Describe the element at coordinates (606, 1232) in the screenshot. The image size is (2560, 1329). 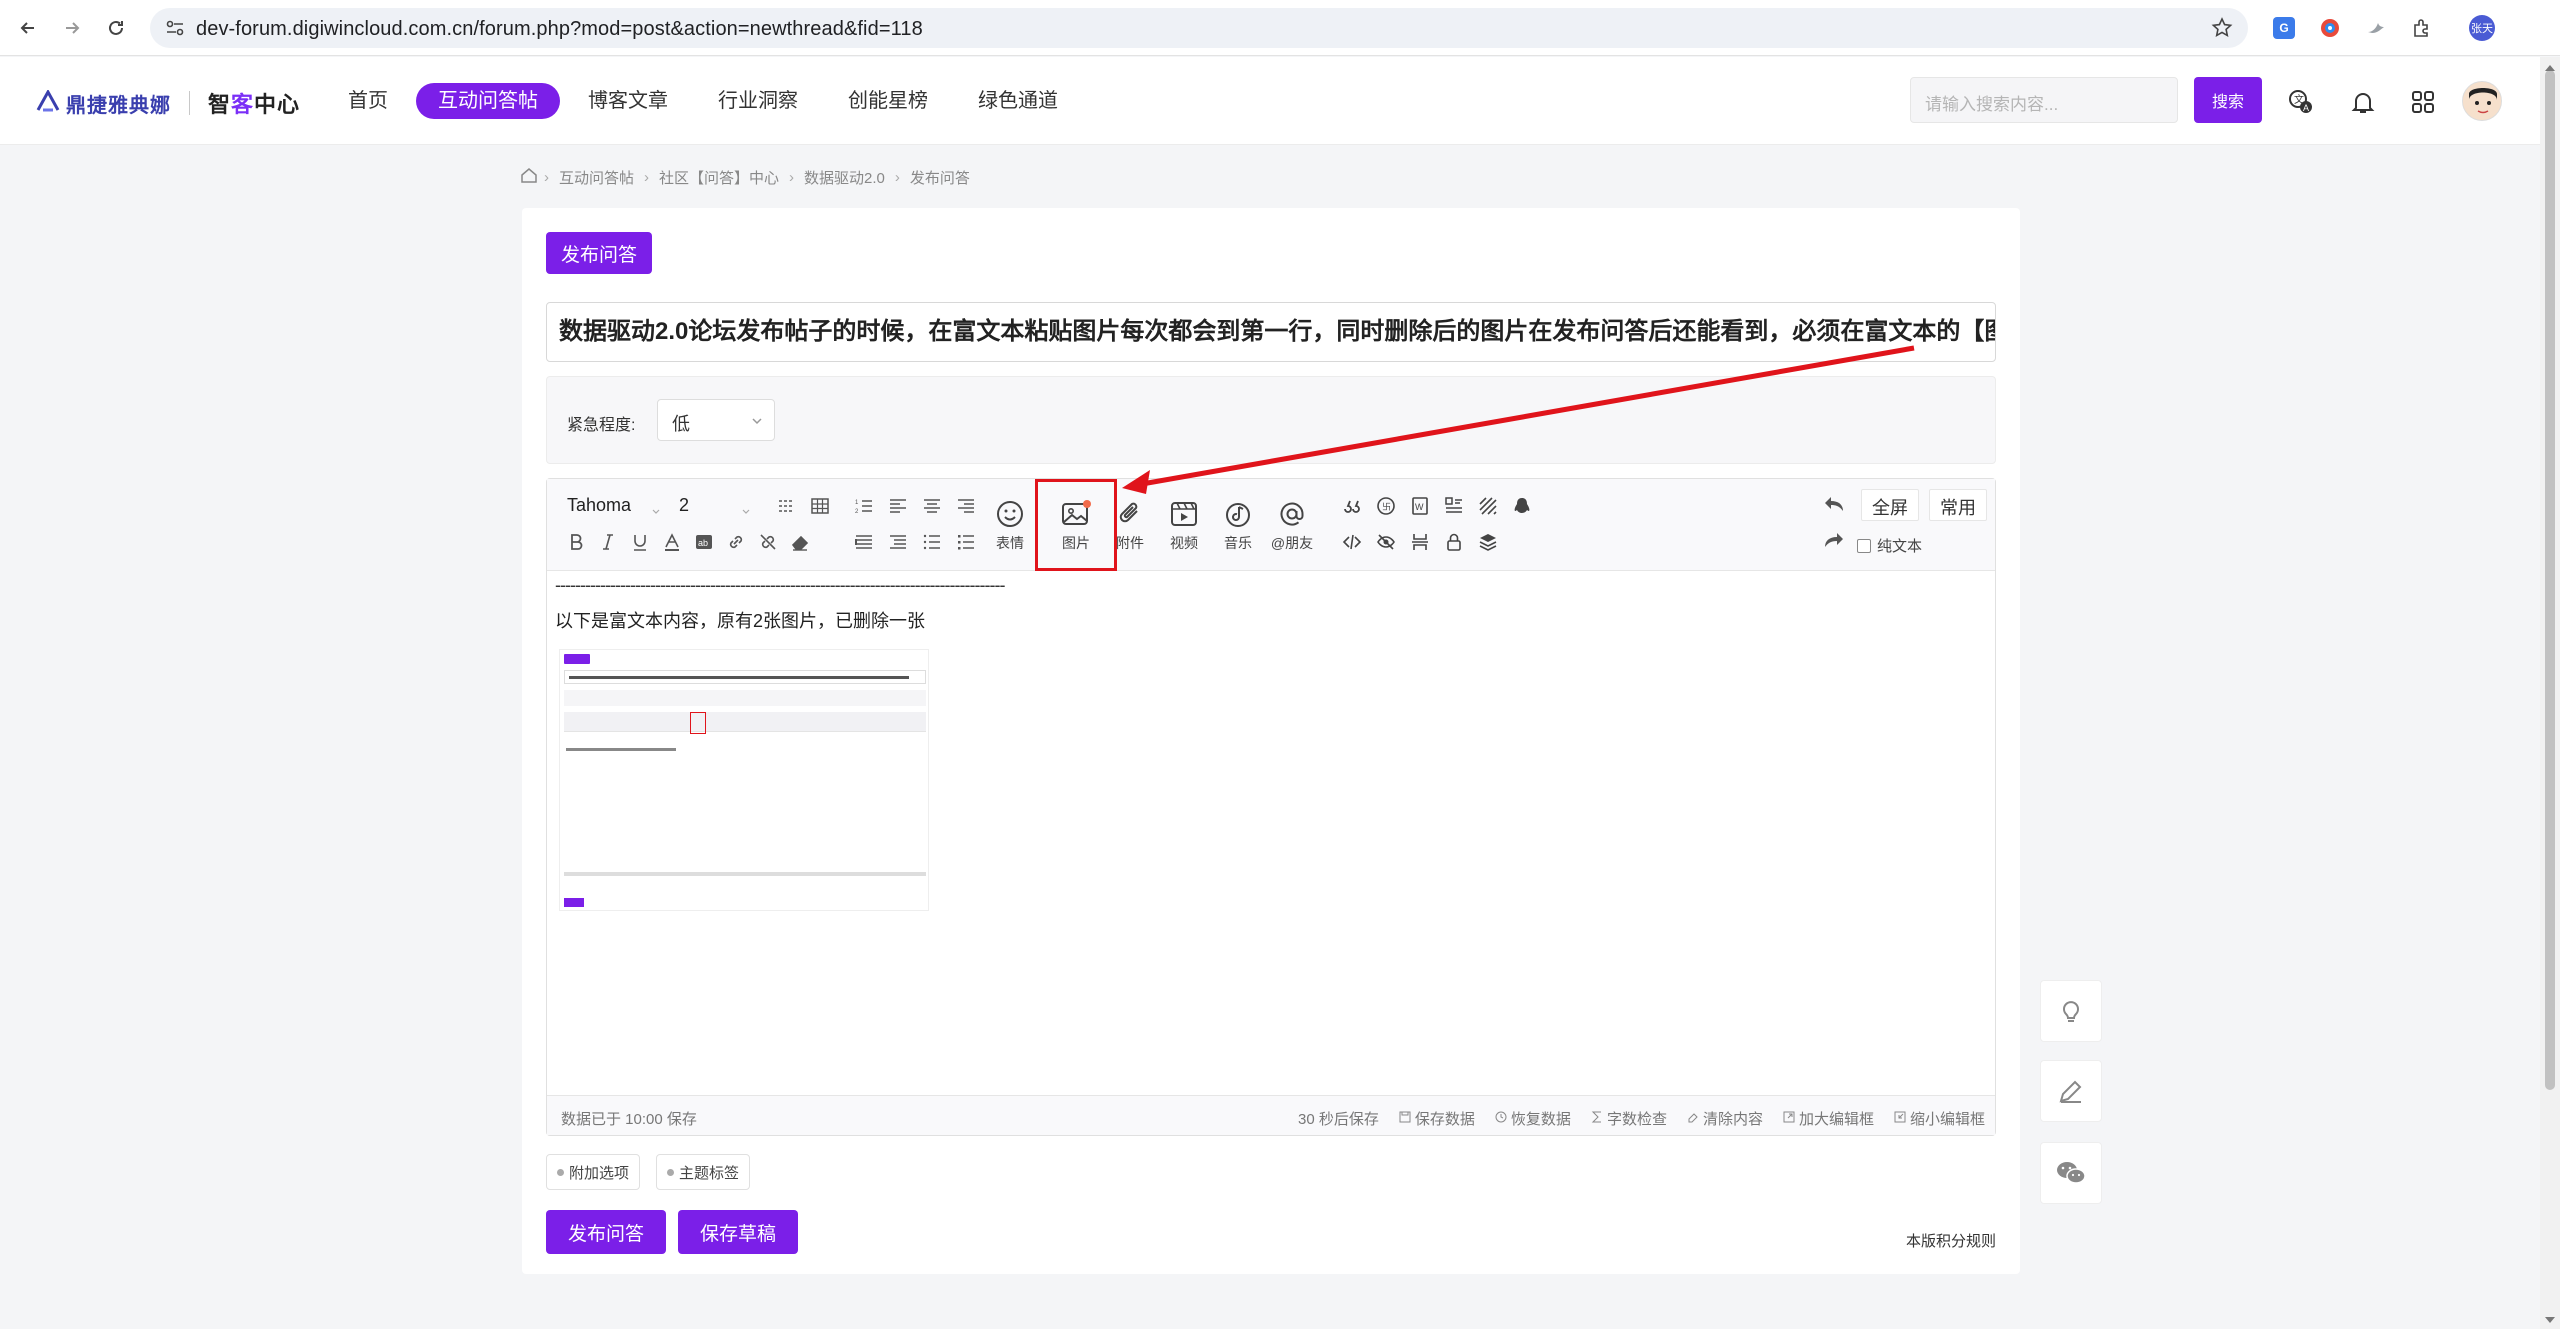
I see `publish-question-button: 发布问答` at that location.